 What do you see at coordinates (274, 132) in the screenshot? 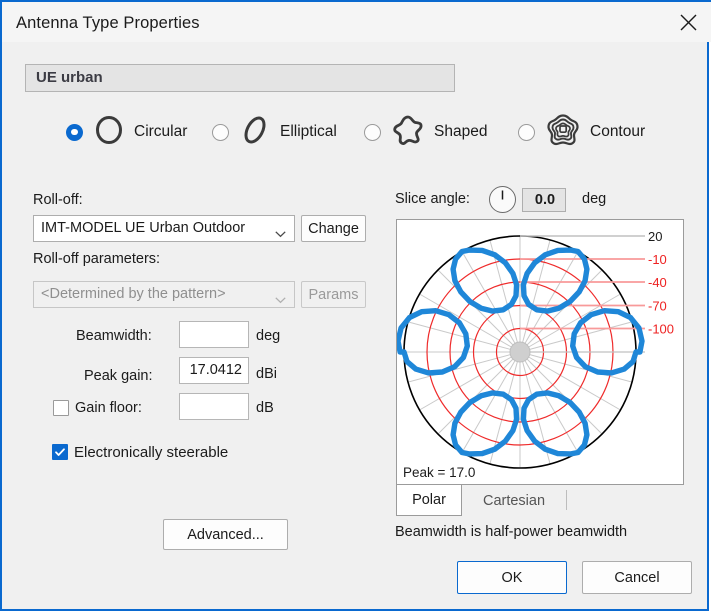
I see `pattern-type-option-elliptical: Elliptical` at bounding box center [274, 132].